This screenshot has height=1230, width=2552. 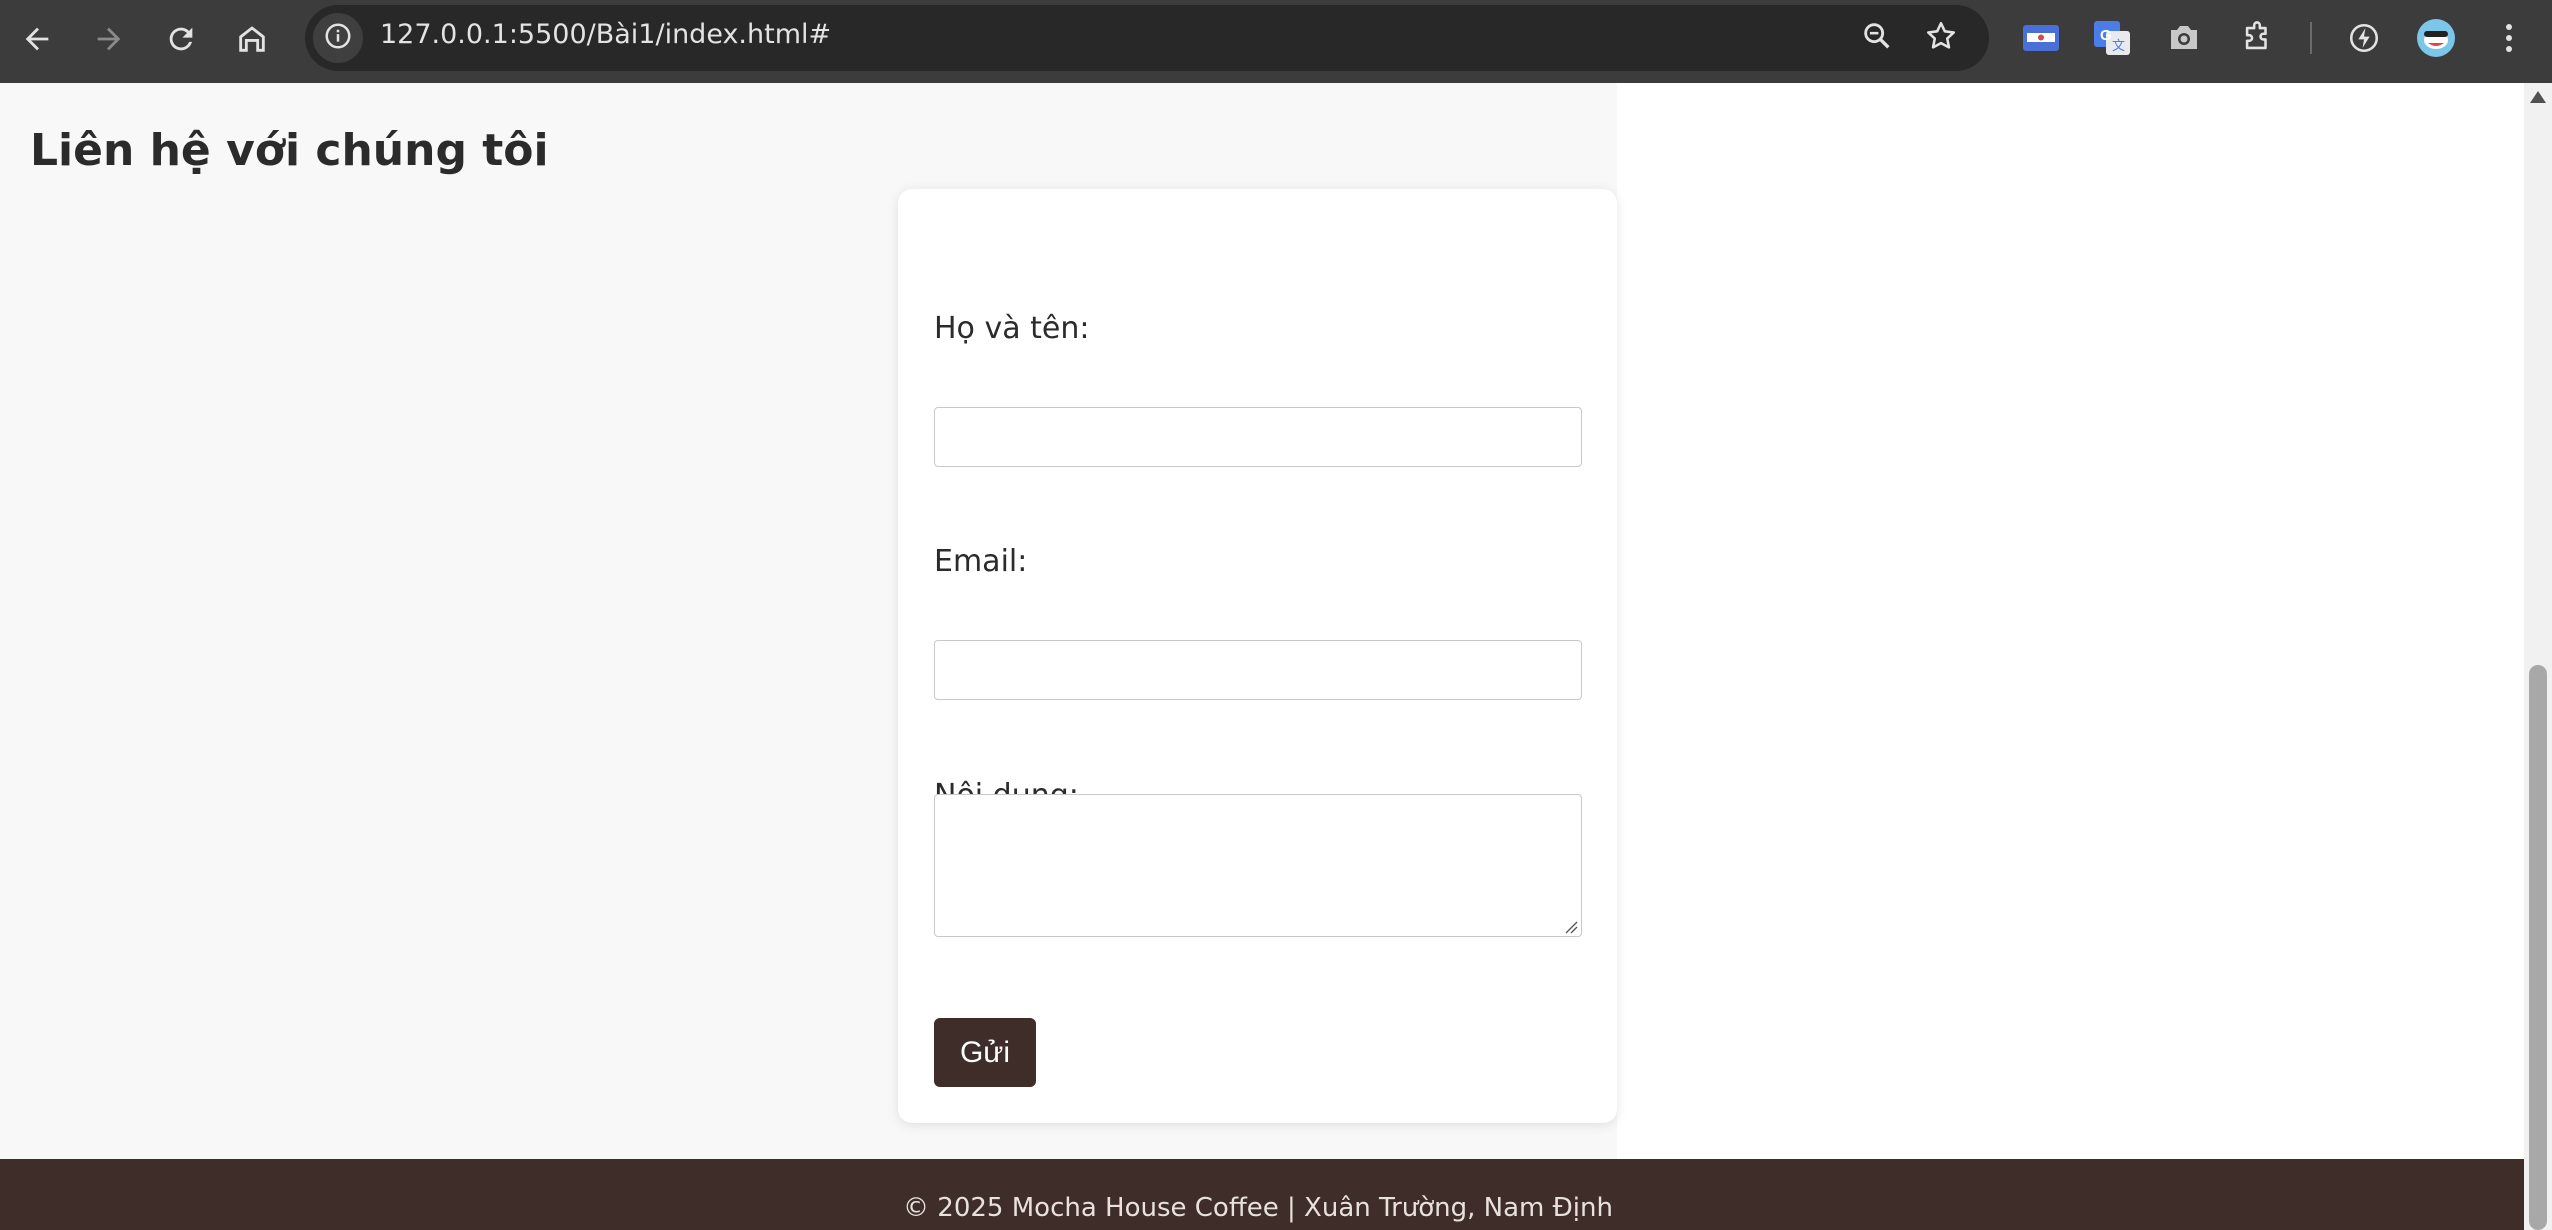 I want to click on site-info-button, so click(x=338, y=38).